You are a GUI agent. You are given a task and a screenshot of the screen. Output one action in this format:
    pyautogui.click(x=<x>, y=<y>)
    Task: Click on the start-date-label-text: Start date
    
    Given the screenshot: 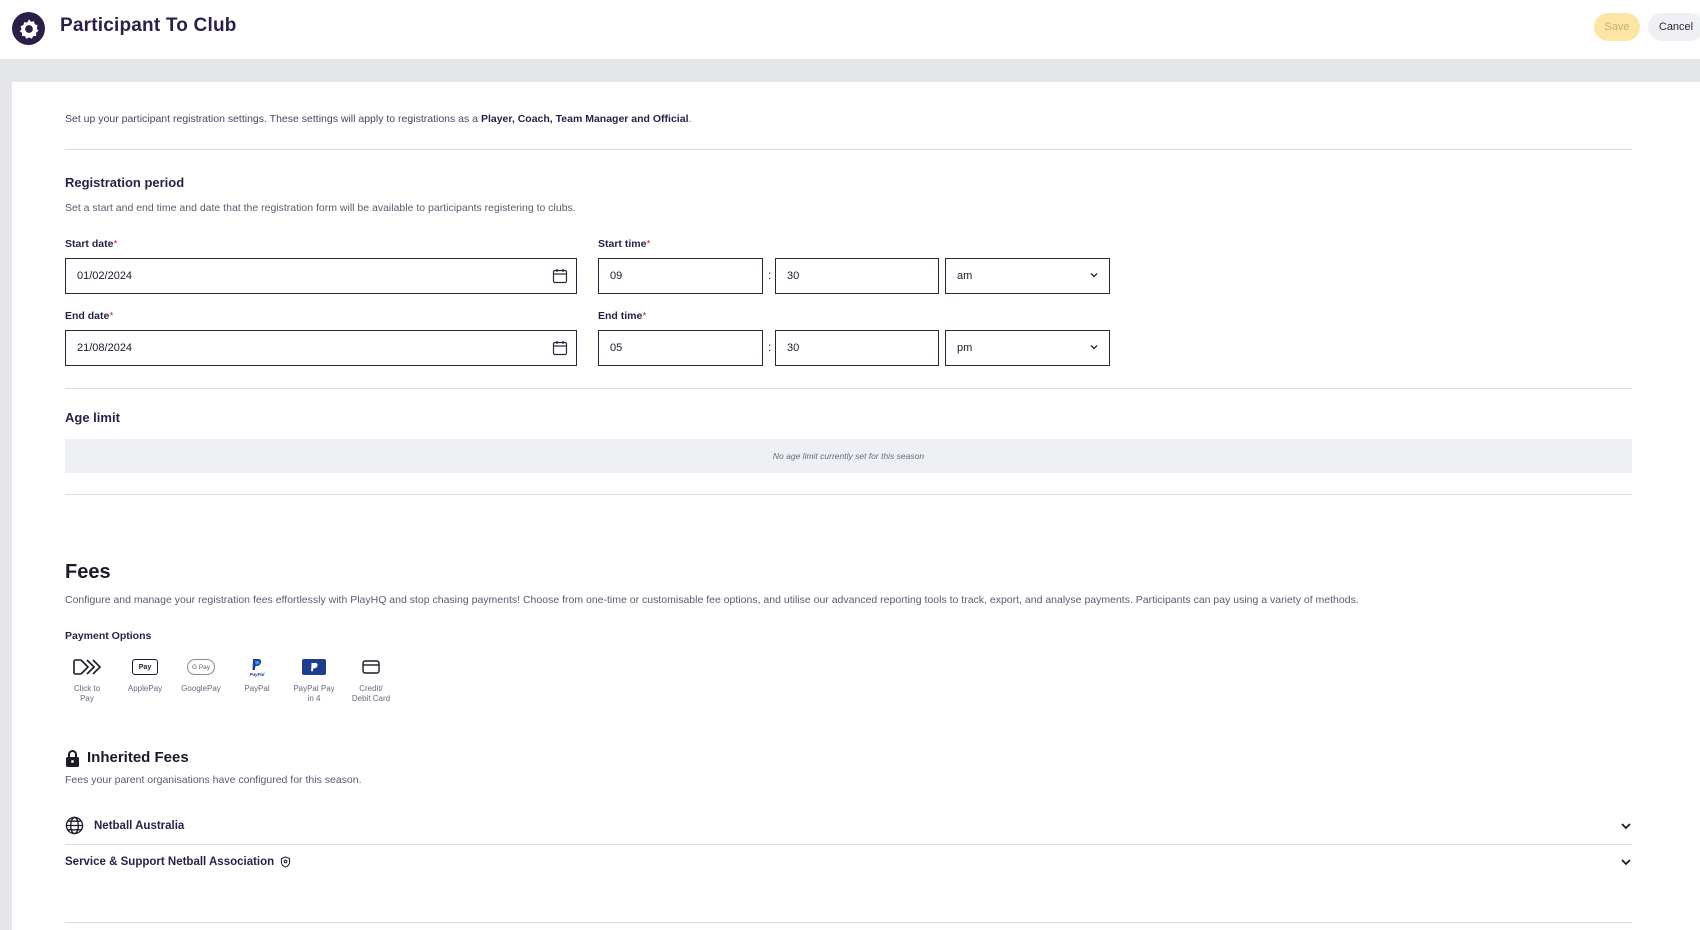 What is the action you would take?
    pyautogui.click(x=89, y=244)
    